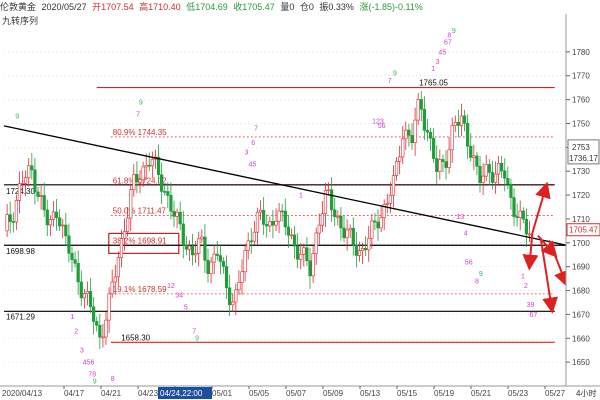  I want to click on current-price-label: 1705.47, so click(583, 230).